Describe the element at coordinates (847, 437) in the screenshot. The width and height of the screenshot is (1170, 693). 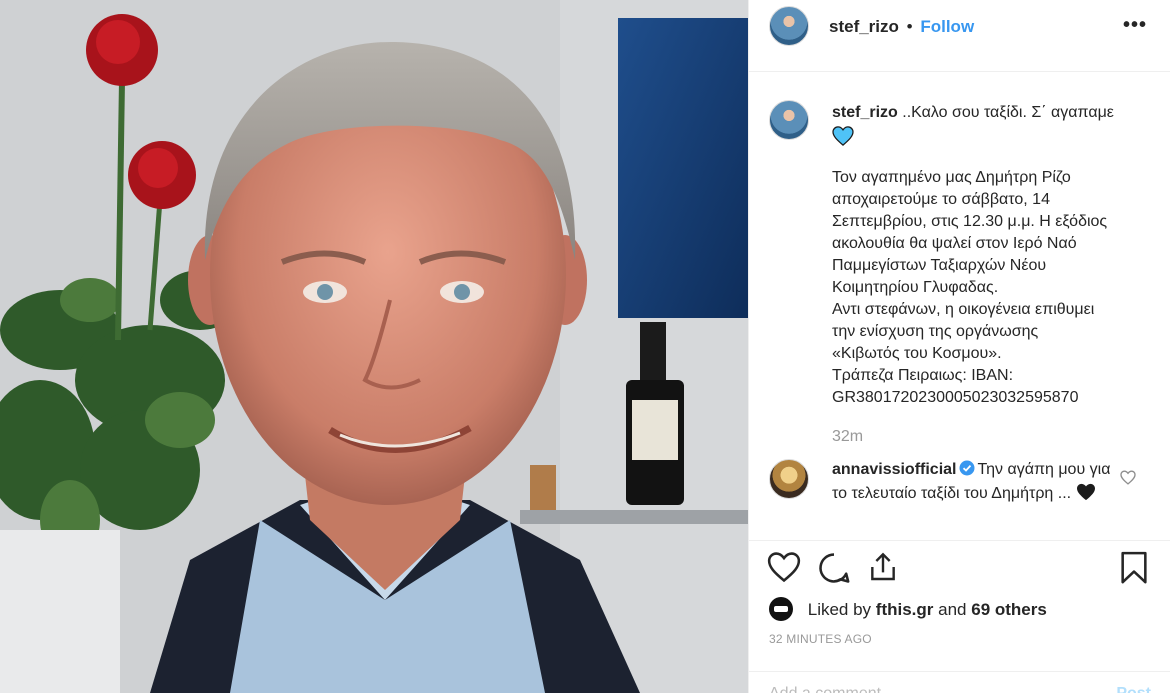
I see `caption-timestamp: 32m` at that location.